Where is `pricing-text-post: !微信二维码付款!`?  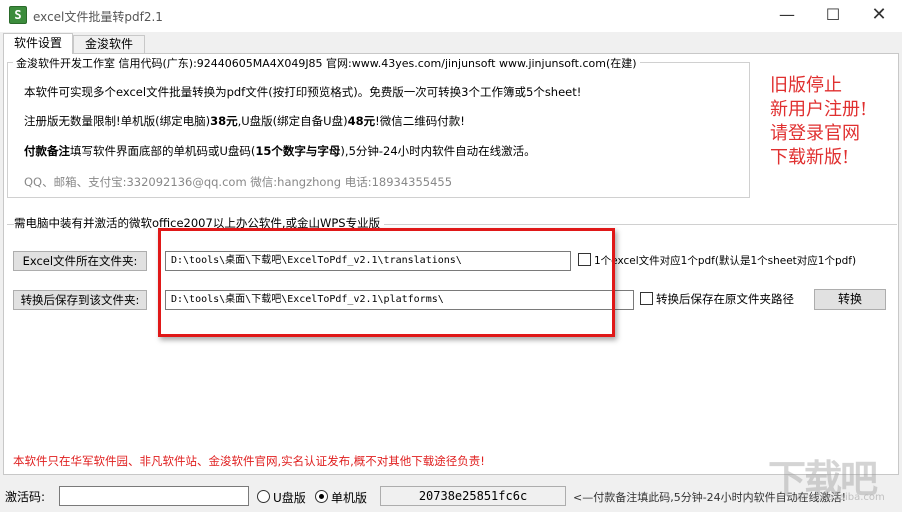
pricing-text-post: !微信二维码付款! is located at coordinates (420, 121).